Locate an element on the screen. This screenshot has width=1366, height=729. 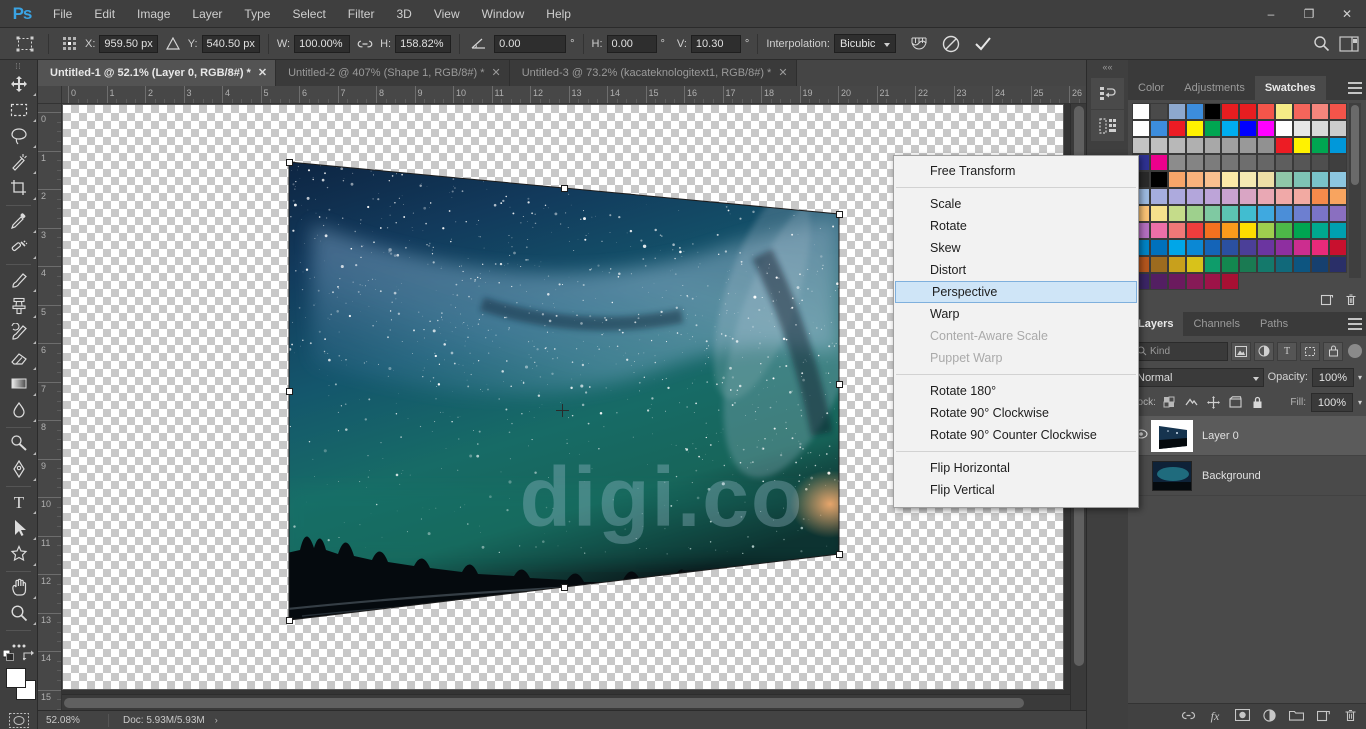
adjustment-filter-icon is located at coordinates (1264, 351).